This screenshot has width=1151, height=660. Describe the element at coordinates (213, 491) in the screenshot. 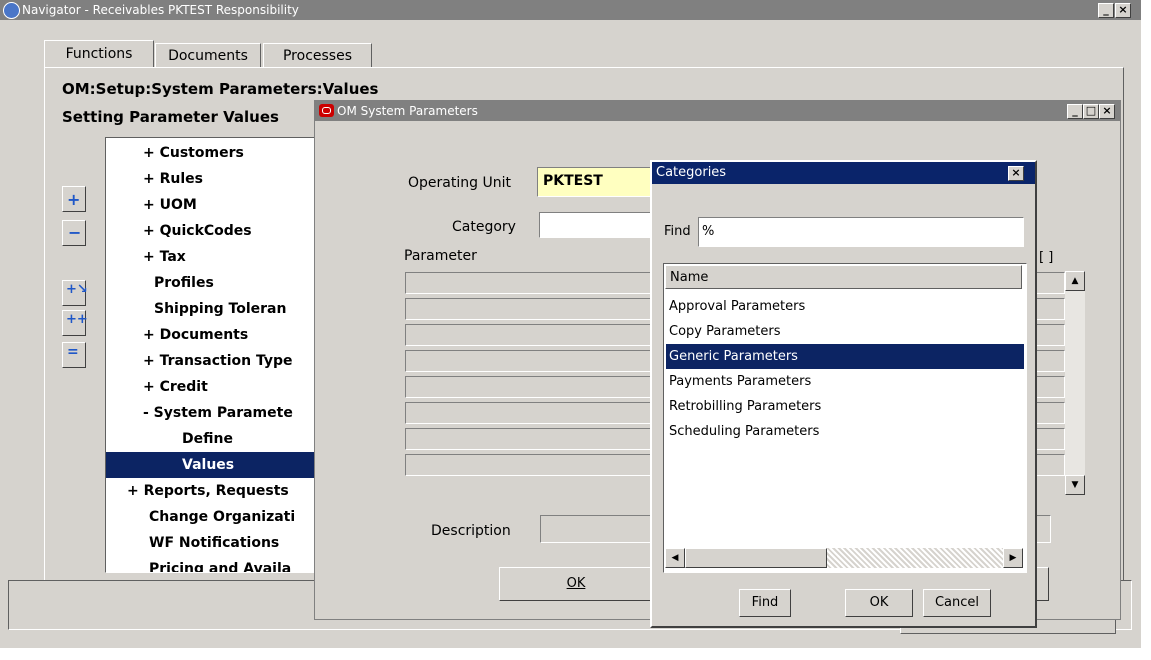

I see `tree-item: + Reports, Requests` at that location.